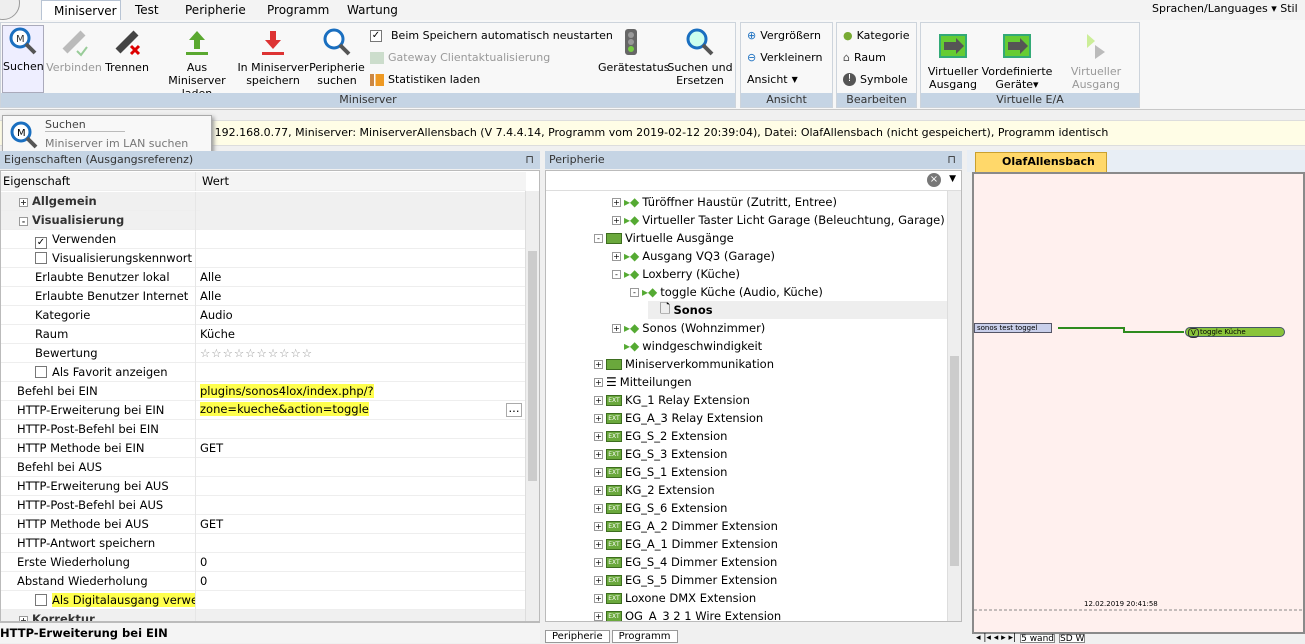  I want to click on tab-wartung: Wartung, so click(372, 10).